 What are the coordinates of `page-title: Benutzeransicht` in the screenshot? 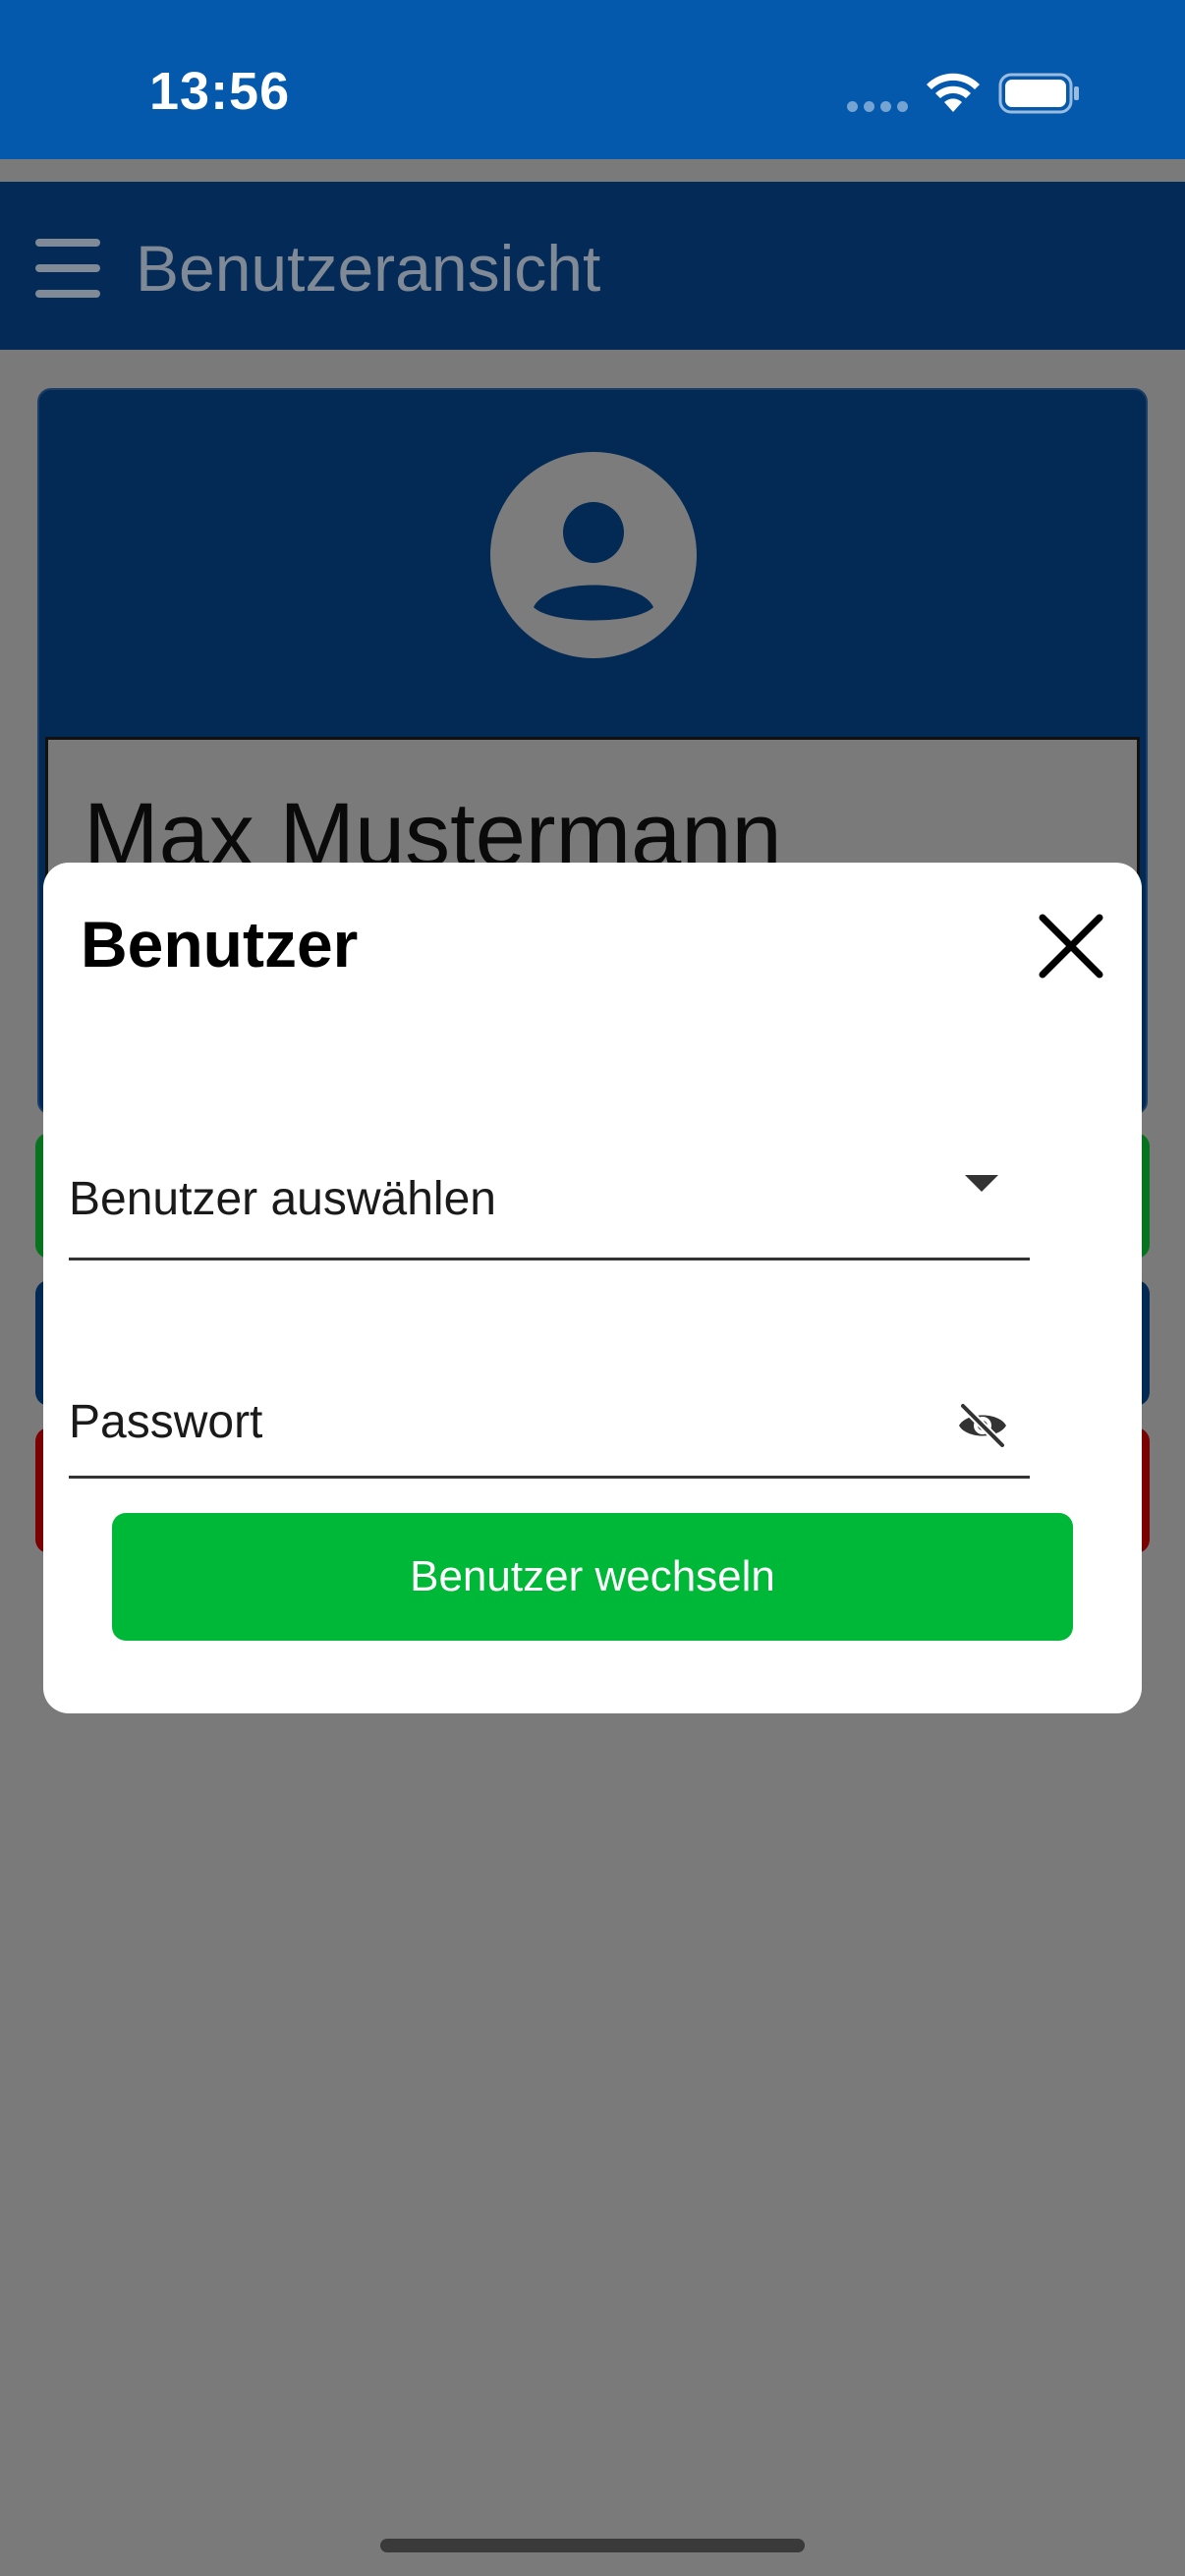 It's located at (369, 268).